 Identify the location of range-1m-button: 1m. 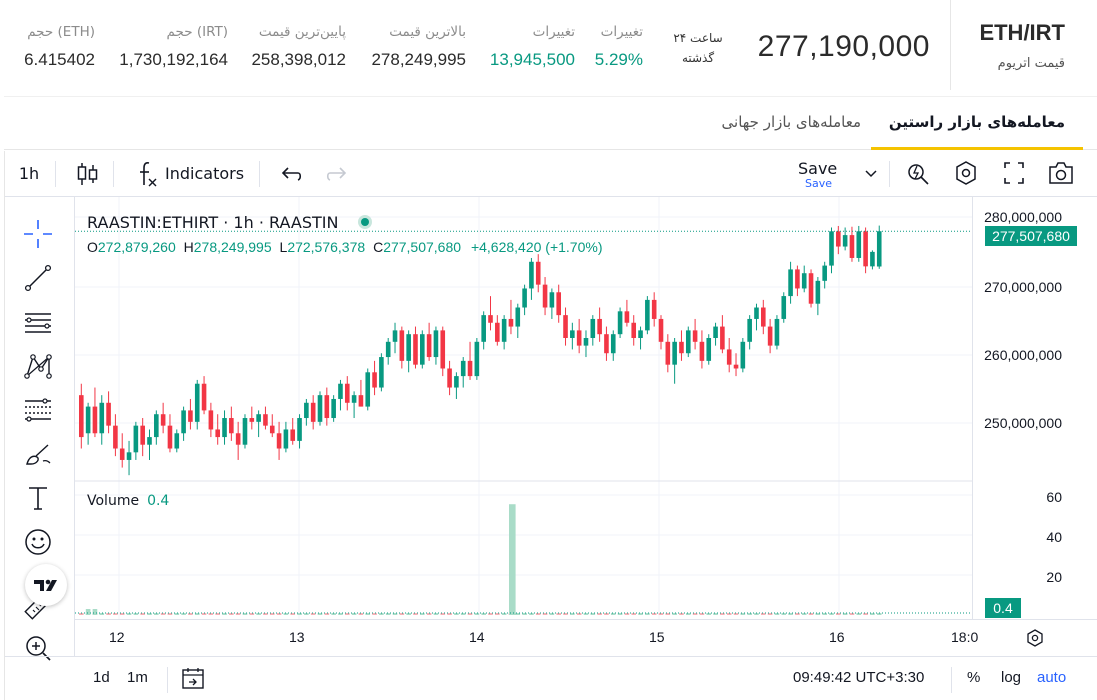
(137, 677).